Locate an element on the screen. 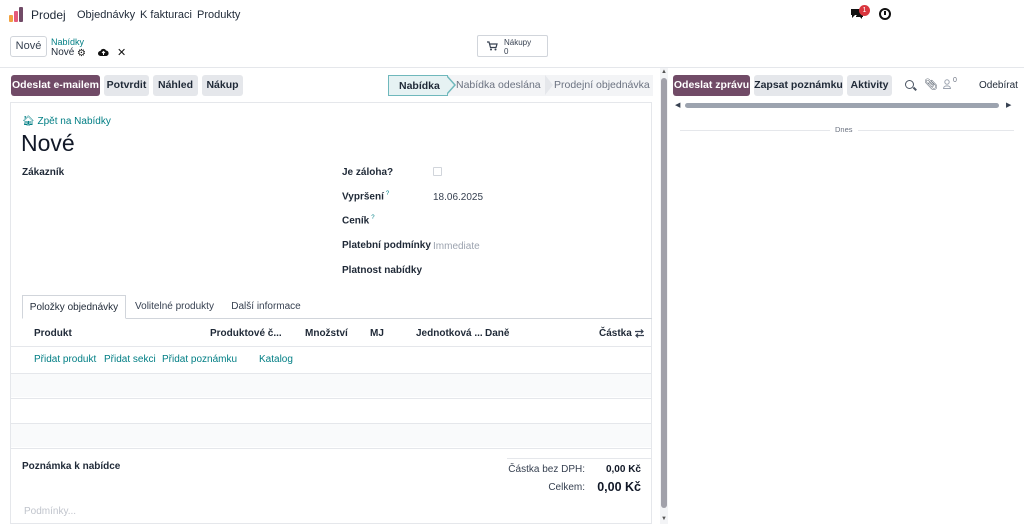  gear-icon: ⚙ is located at coordinates (81, 53).